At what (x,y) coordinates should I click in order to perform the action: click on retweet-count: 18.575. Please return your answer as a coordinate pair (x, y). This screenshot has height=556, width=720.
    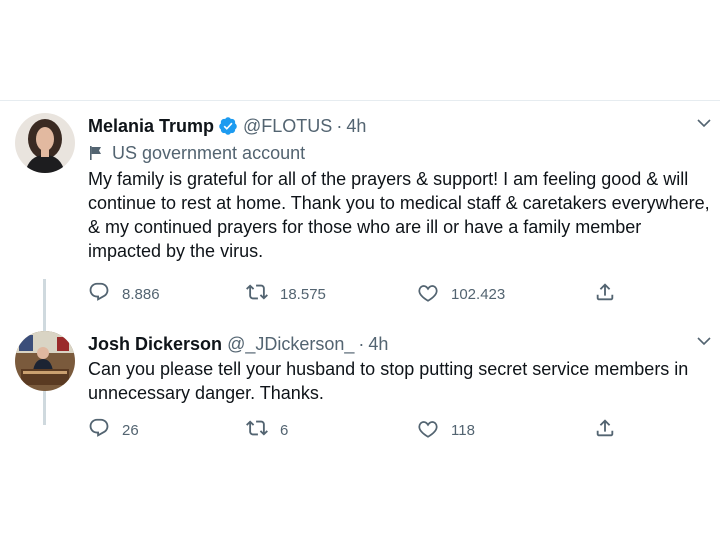
    Looking at the image, I should click on (303, 294).